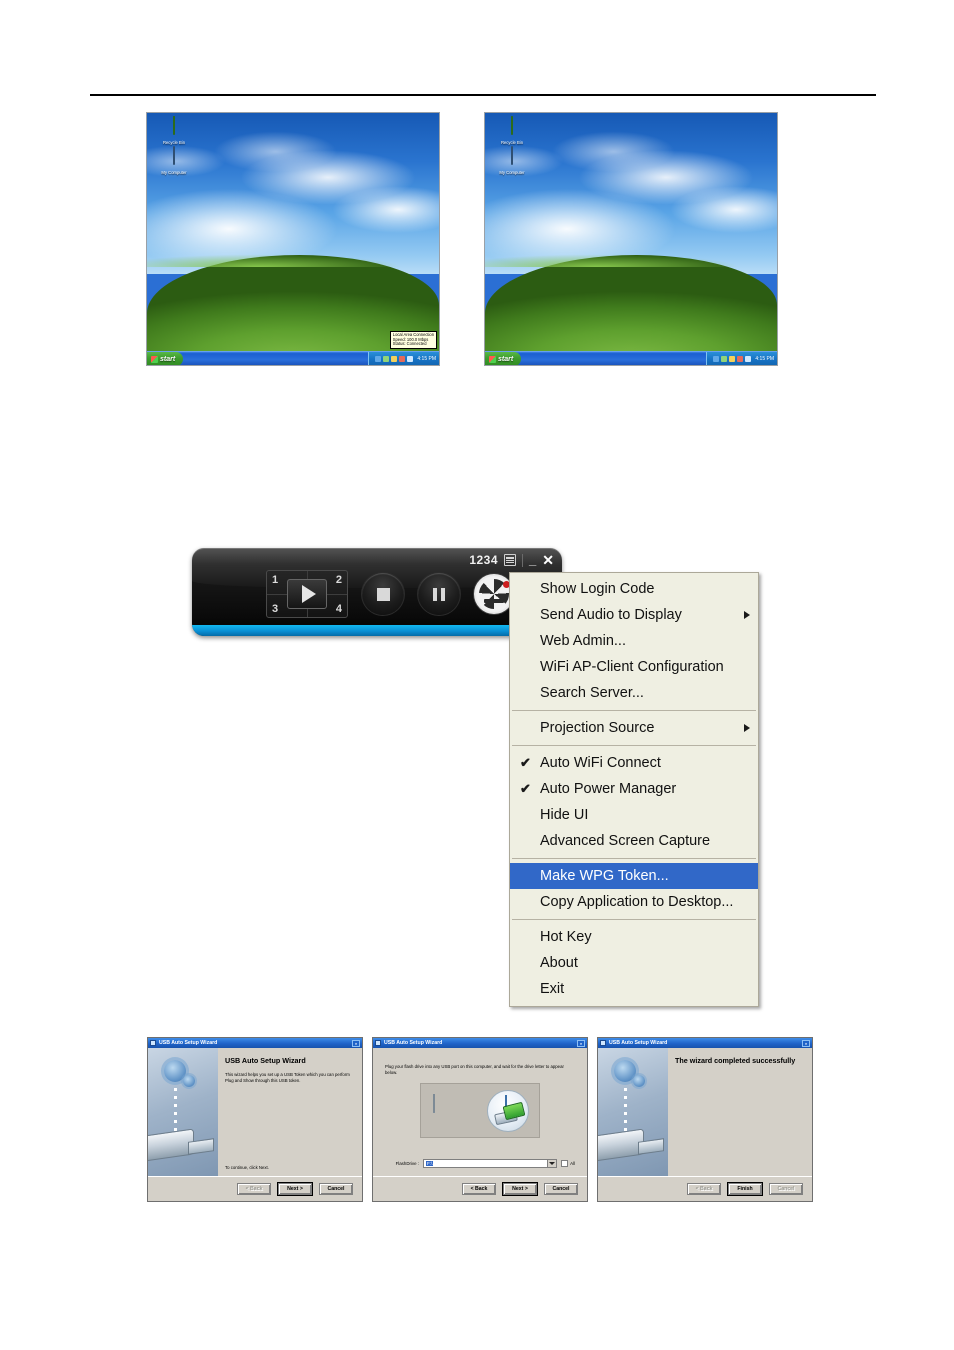 This screenshot has height=1350, width=954. What do you see at coordinates (552, 1163) in the screenshot?
I see `chevron-down-icon` at bounding box center [552, 1163].